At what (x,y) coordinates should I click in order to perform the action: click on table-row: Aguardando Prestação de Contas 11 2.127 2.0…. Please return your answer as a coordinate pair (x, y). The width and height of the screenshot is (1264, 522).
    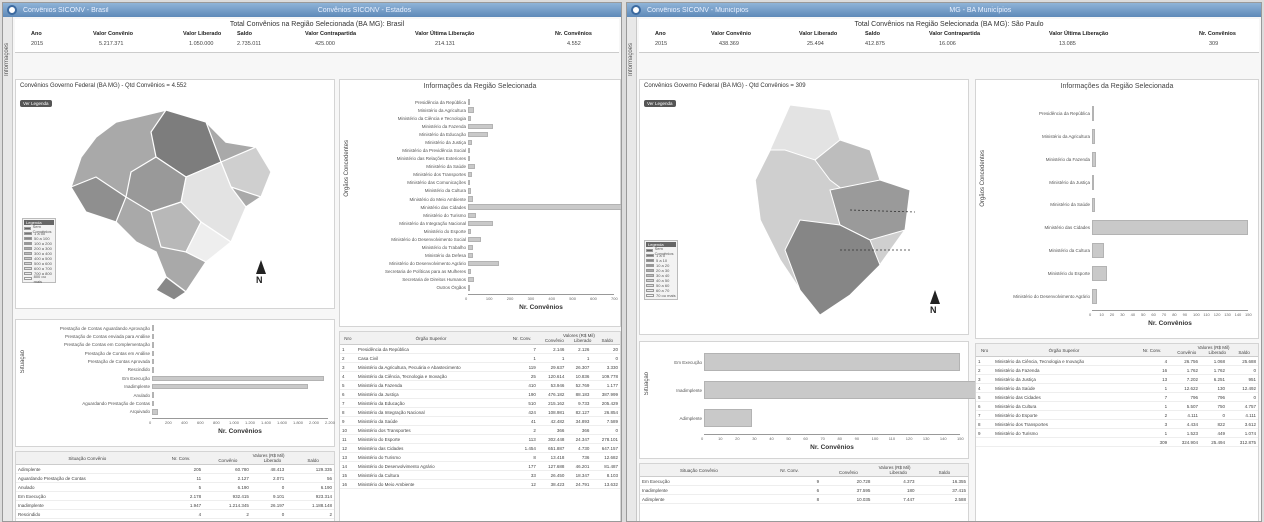
    Looking at the image, I should click on (175, 478).